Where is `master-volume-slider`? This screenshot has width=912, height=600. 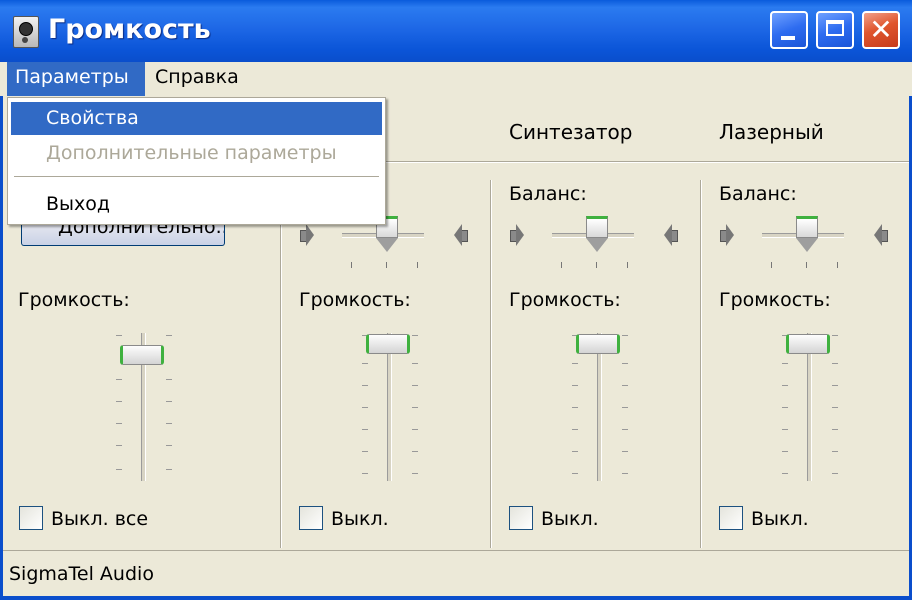 master-volume-slider is located at coordinates (144, 408).